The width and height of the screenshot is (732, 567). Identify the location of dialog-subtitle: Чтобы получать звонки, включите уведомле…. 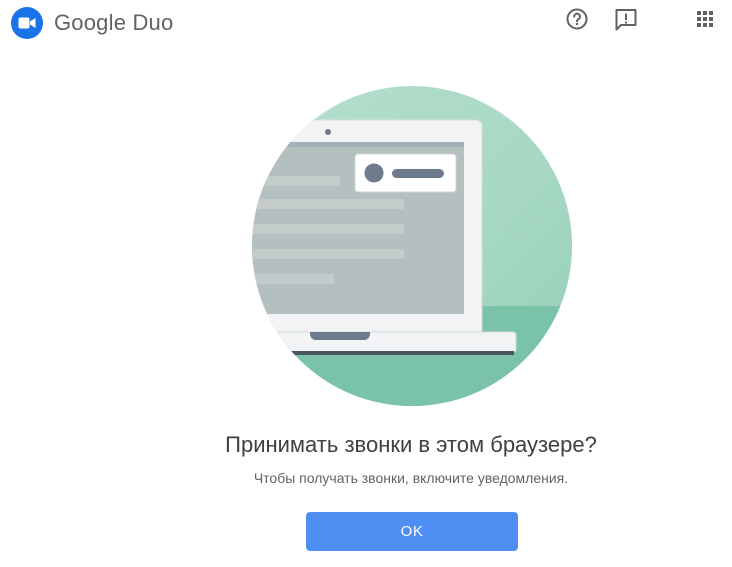
(411, 478).